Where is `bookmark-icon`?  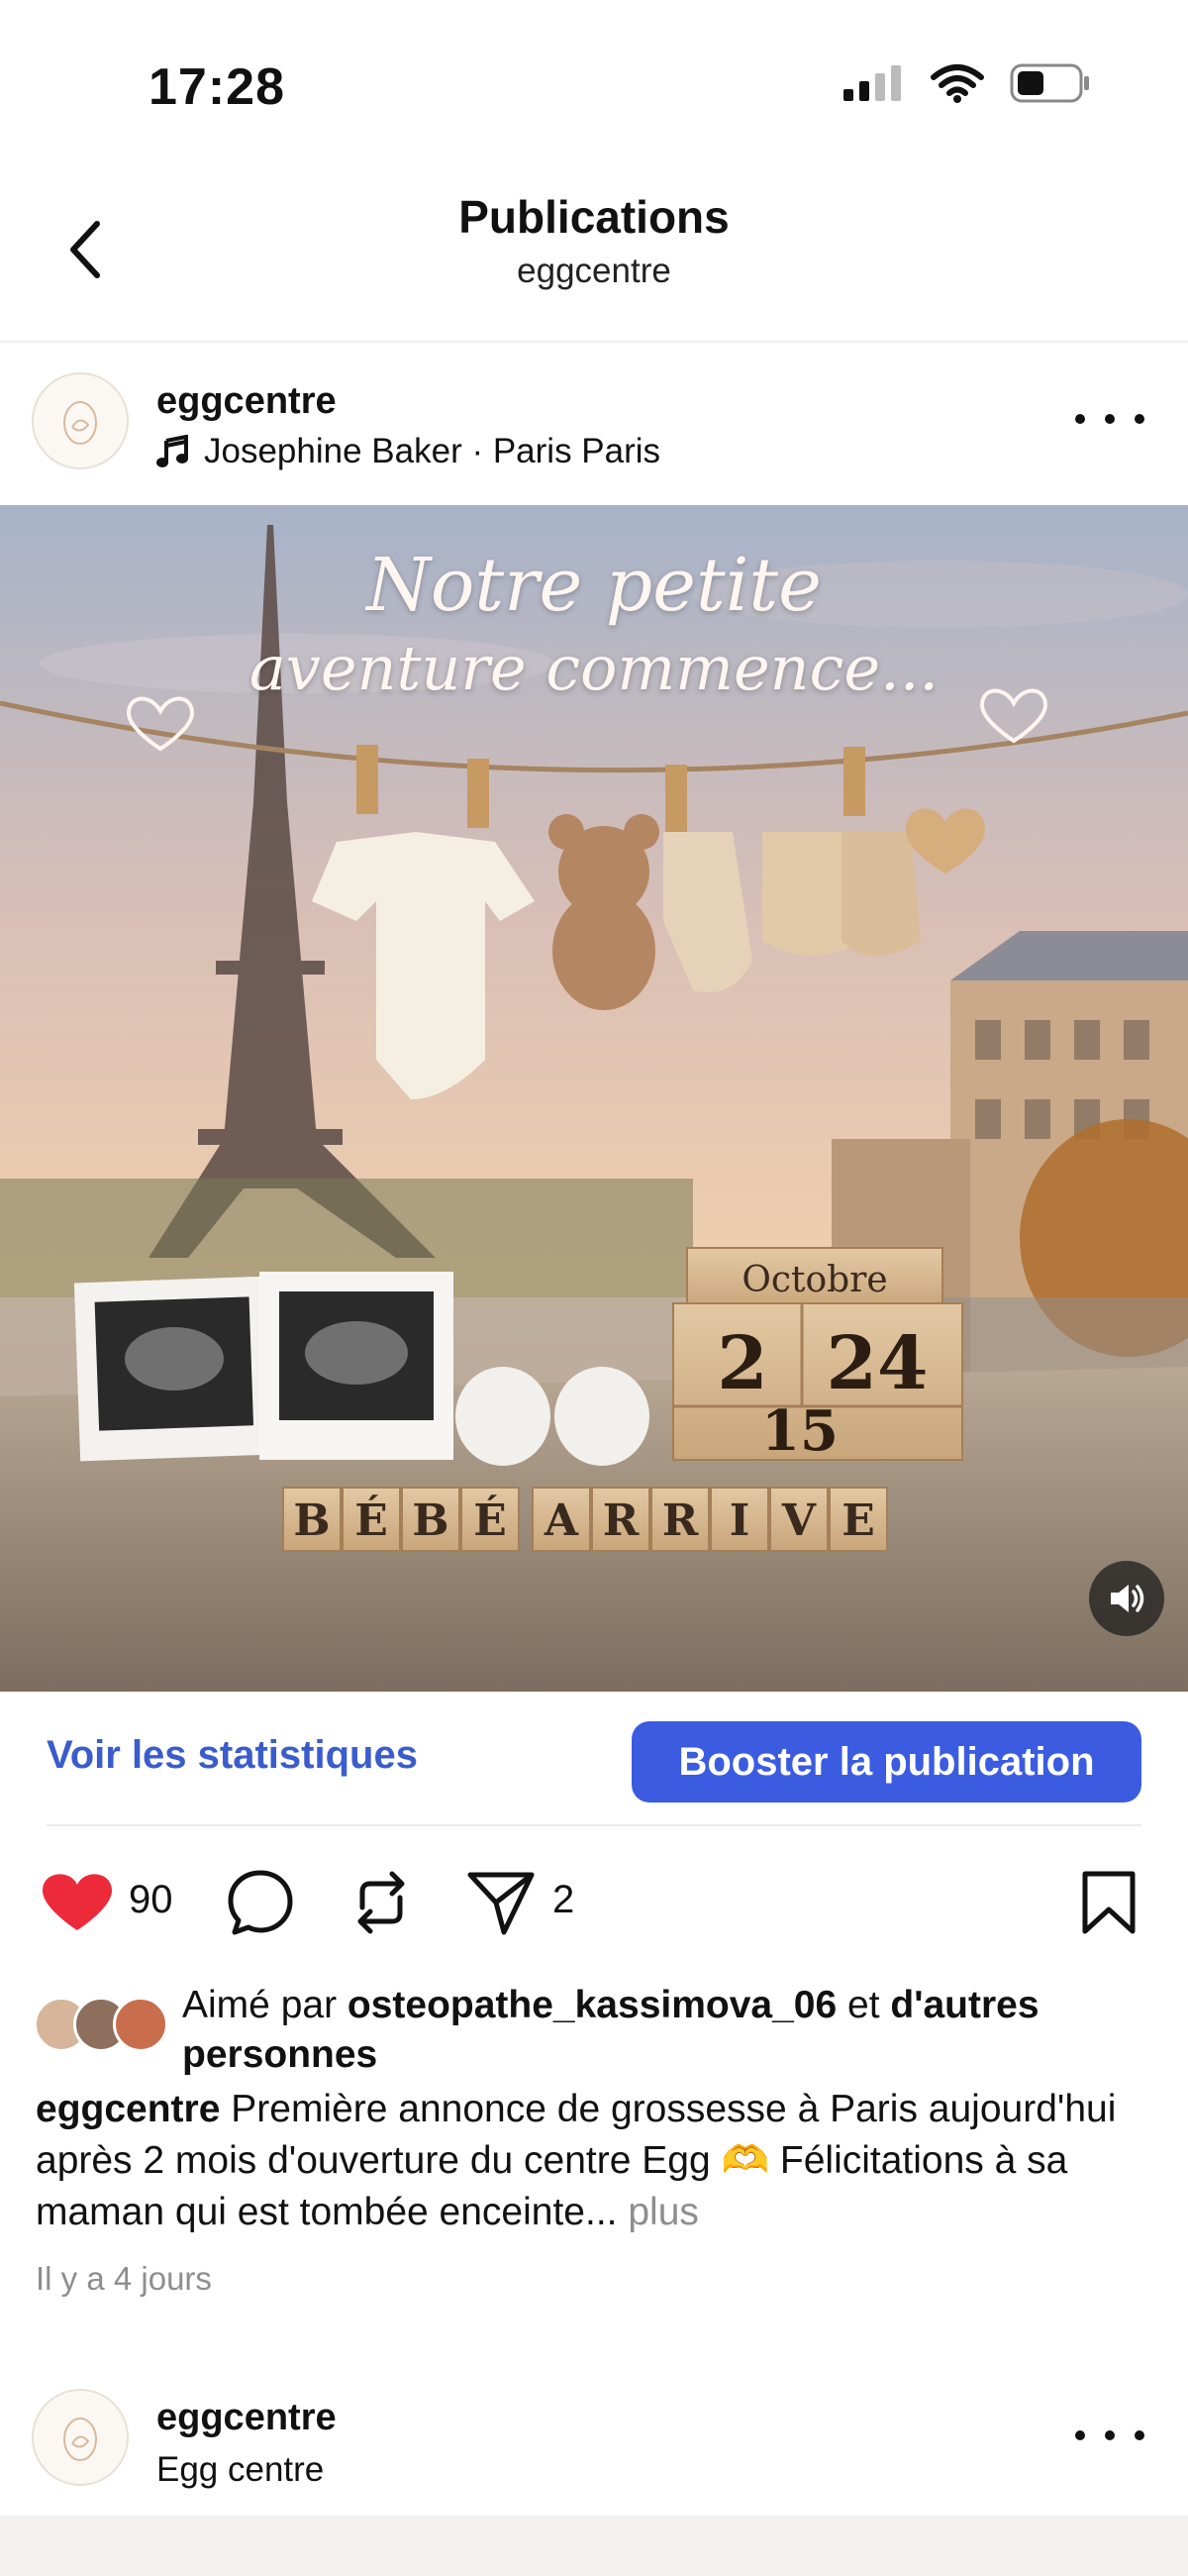 bookmark-icon is located at coordinates (1109, 1902).